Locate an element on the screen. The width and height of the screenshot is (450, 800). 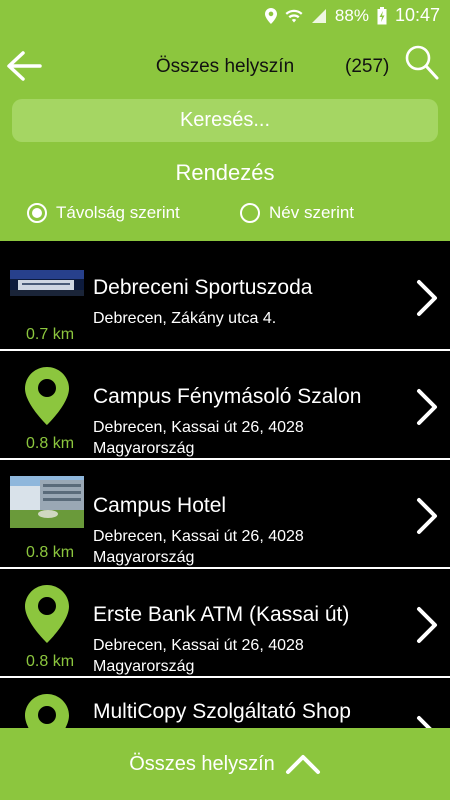
sort-title: Rendezés is located at coordinates (225, 172).